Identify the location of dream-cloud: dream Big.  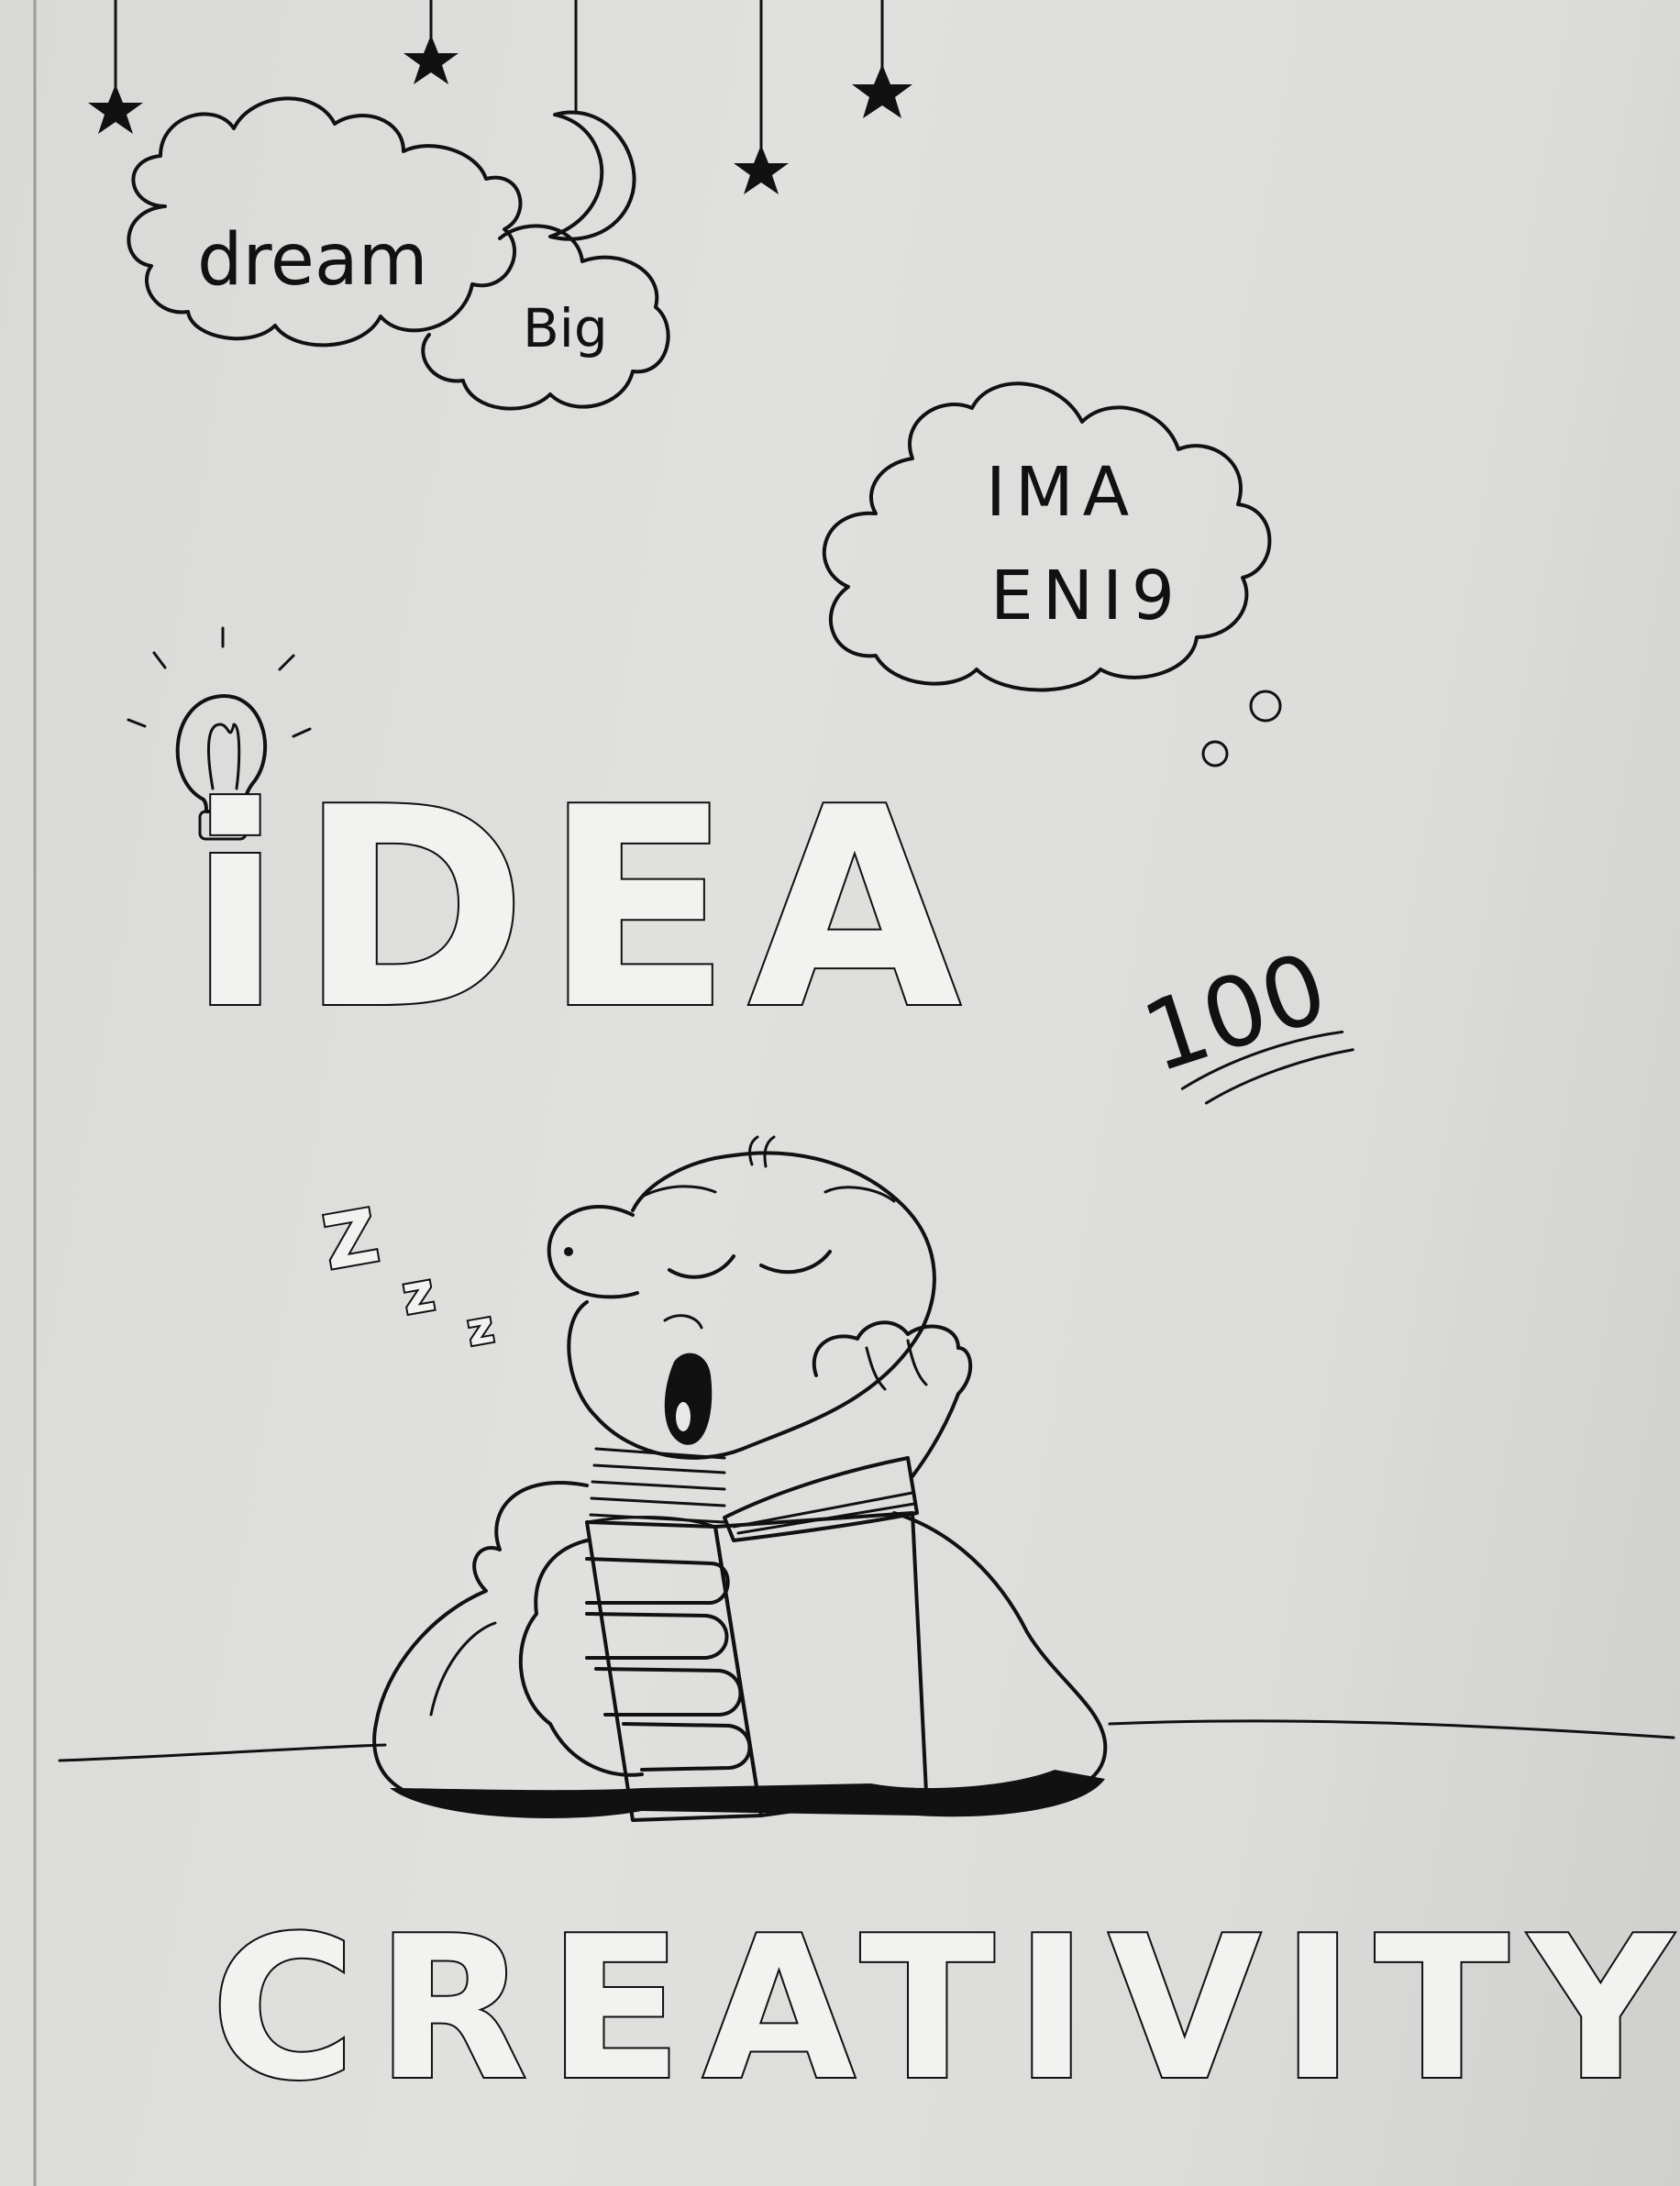
(398, 253).